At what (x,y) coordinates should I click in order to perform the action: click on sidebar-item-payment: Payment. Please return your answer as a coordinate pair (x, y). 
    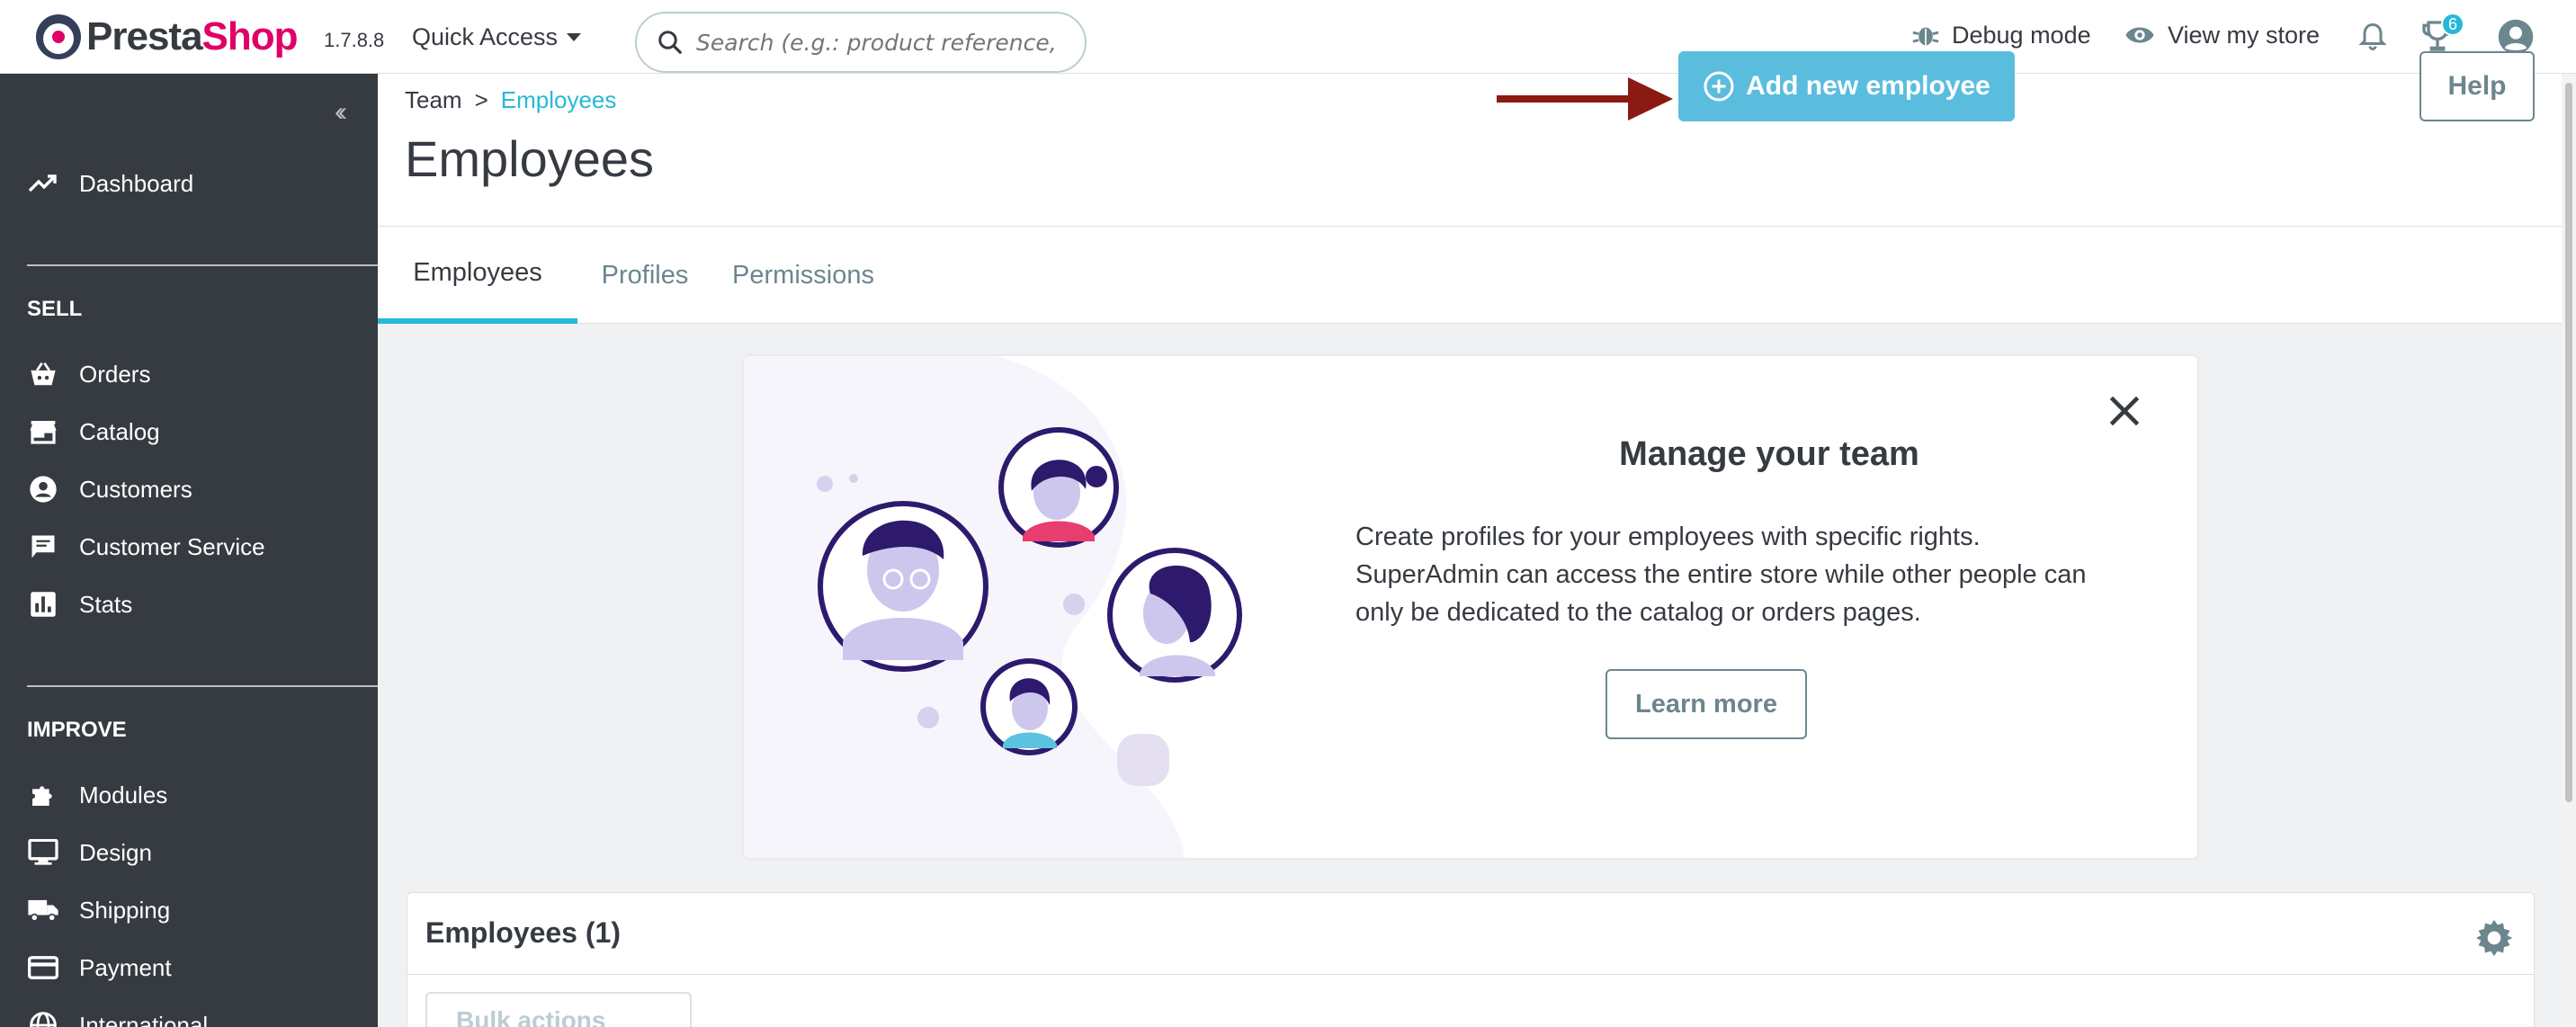
    Looking at the image, I should click on (99, 968).